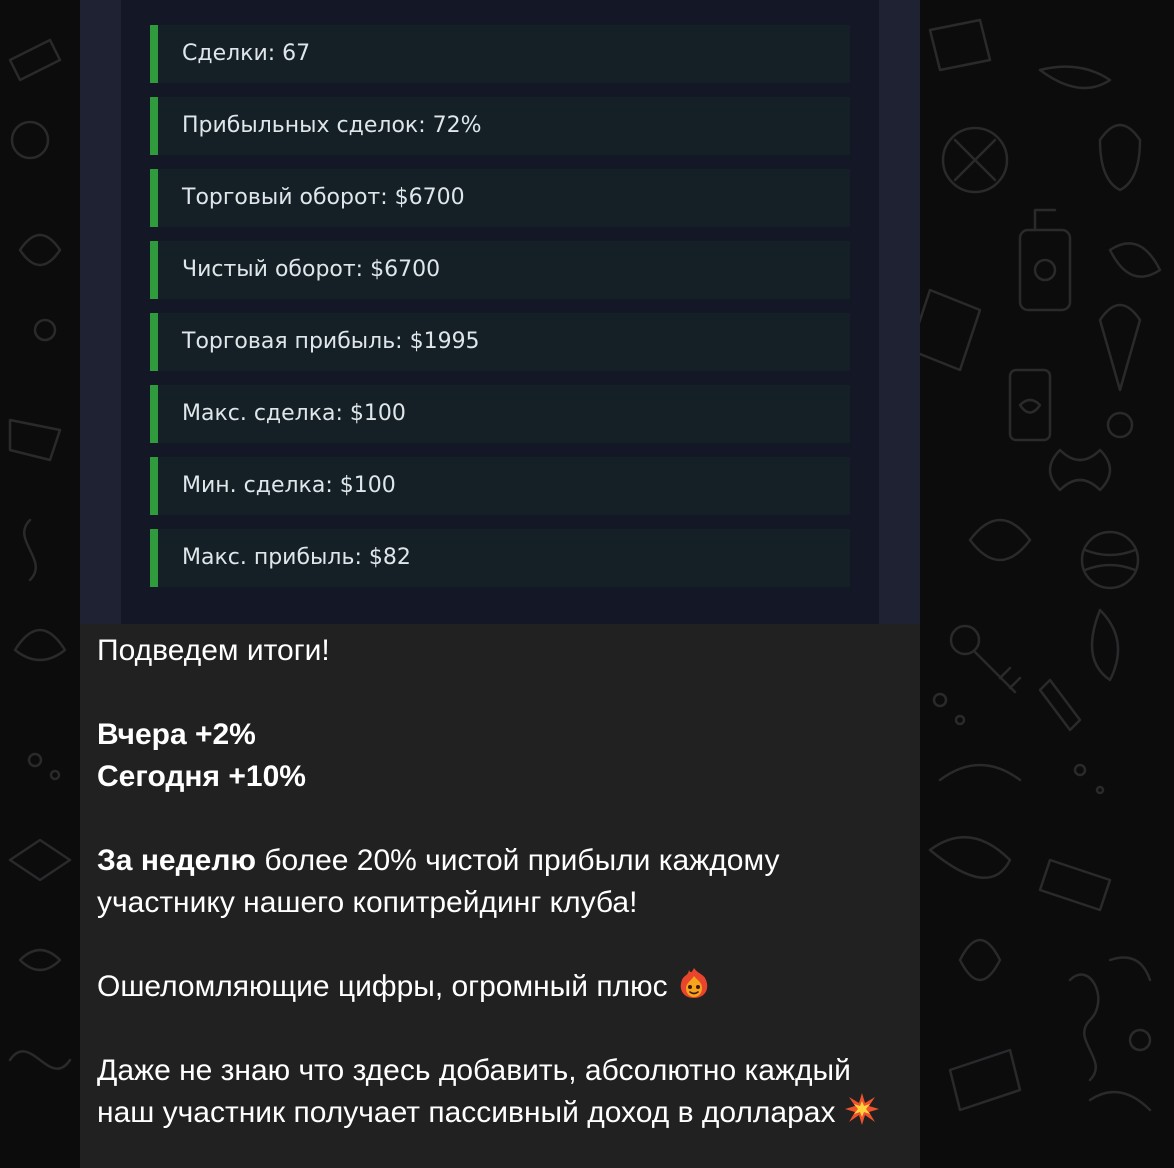  Describe the element at coordinates (289, 485) in the screenshot. I see `stat-label: Мин. сделка: $100` at that location.